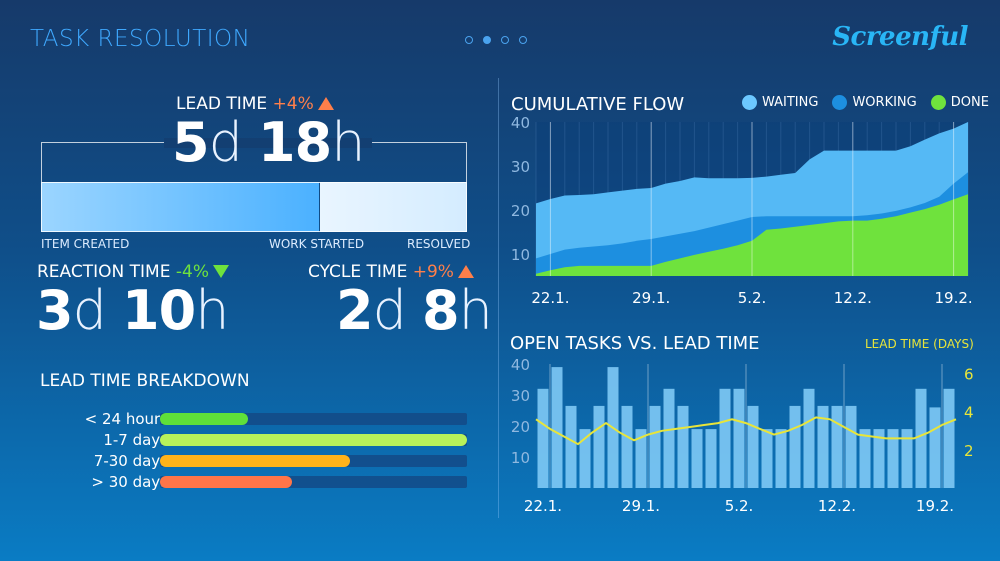 The height and width of the screenshot is (561, 1000). I want to click on cycle-hours: 8, so click(441, 310).